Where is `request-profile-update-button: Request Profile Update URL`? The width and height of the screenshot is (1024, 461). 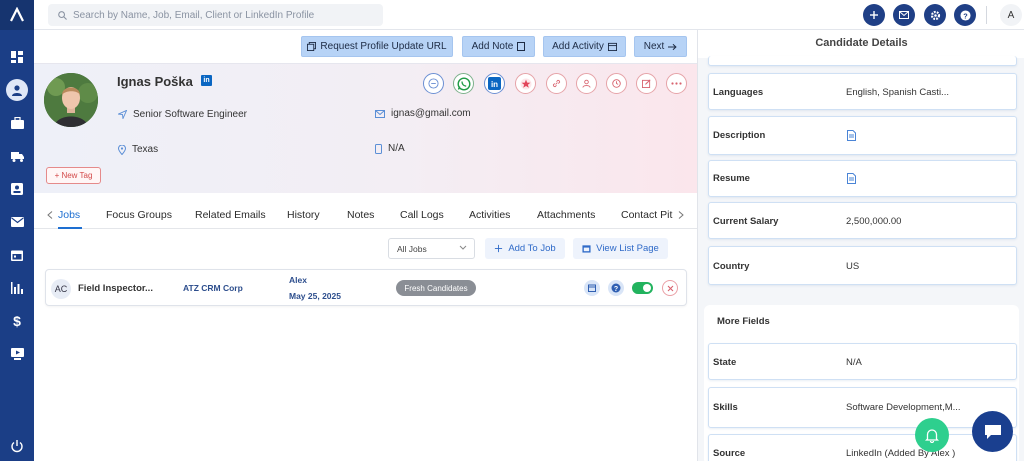 request-profile-update-button: Request Profile Update URL is located at coordinates (377, 46).